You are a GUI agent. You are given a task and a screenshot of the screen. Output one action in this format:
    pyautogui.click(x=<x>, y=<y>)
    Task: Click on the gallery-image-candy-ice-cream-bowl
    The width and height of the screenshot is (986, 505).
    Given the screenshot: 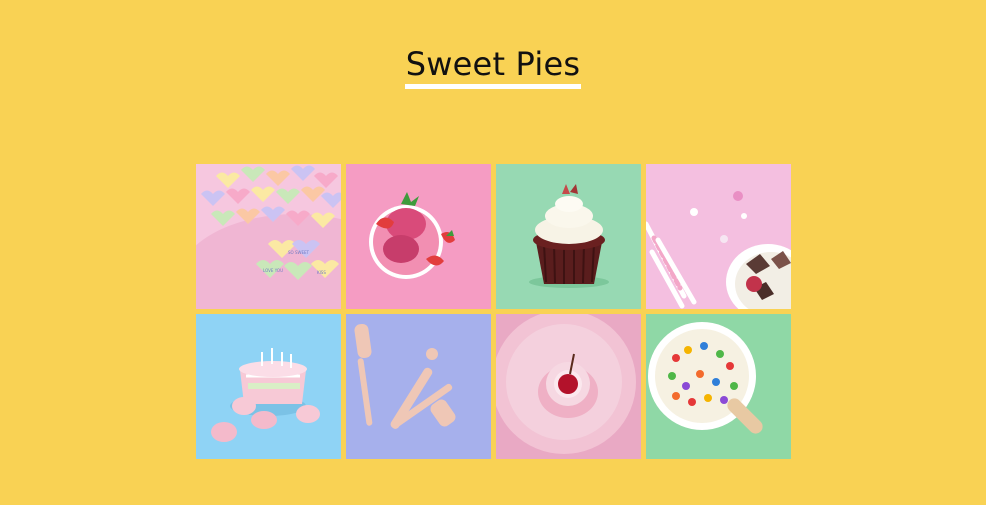 What is the action you would take?
    pyautogui.click(x=718, y=386)
    